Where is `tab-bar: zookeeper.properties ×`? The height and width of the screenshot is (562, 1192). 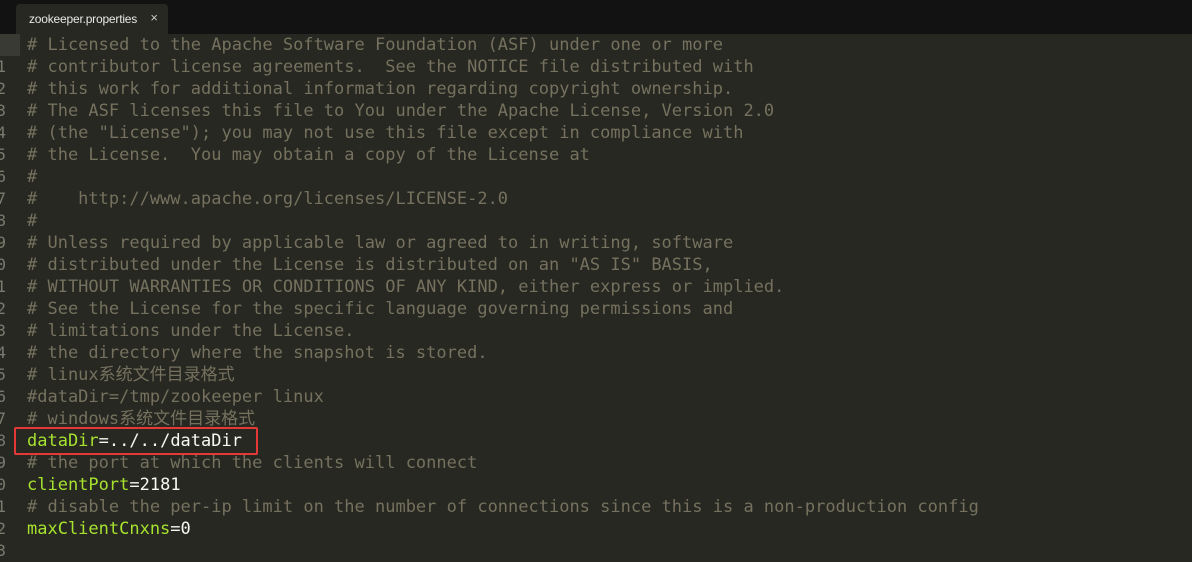
tab-bar: zookeeper.properties × is located at coordinates (596, 17).